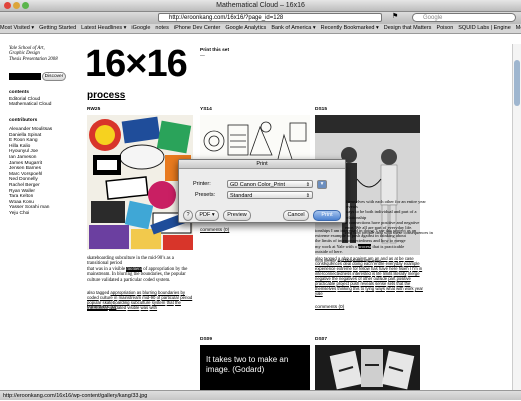  Describe the element at coordinates (226, 18) in the screenshot. I see `url-text: http://eroonkang.com/16x16/?page_id=128` at that location.